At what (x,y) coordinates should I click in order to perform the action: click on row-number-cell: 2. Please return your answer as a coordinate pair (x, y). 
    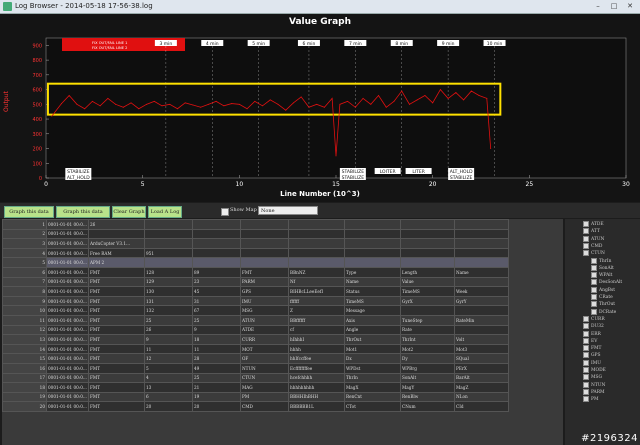
    Looking at the image, I should click on (24, 234).